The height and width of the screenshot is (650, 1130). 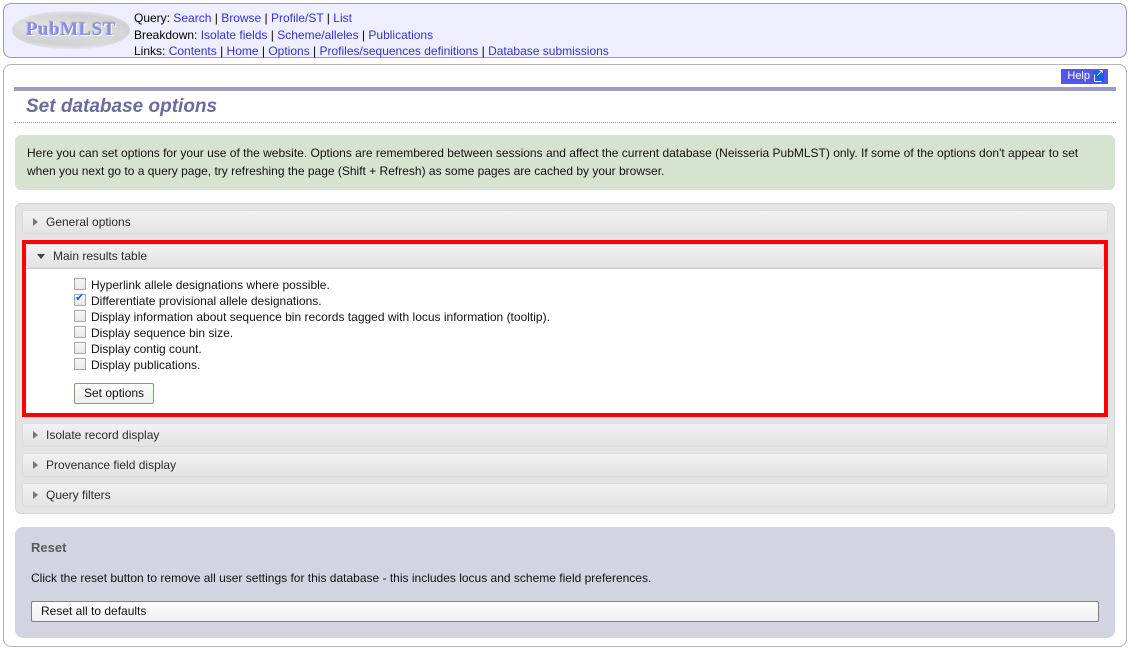 I want to click on checkbox-display-sequence-bin-tooltip, so click(x=80, y=316).